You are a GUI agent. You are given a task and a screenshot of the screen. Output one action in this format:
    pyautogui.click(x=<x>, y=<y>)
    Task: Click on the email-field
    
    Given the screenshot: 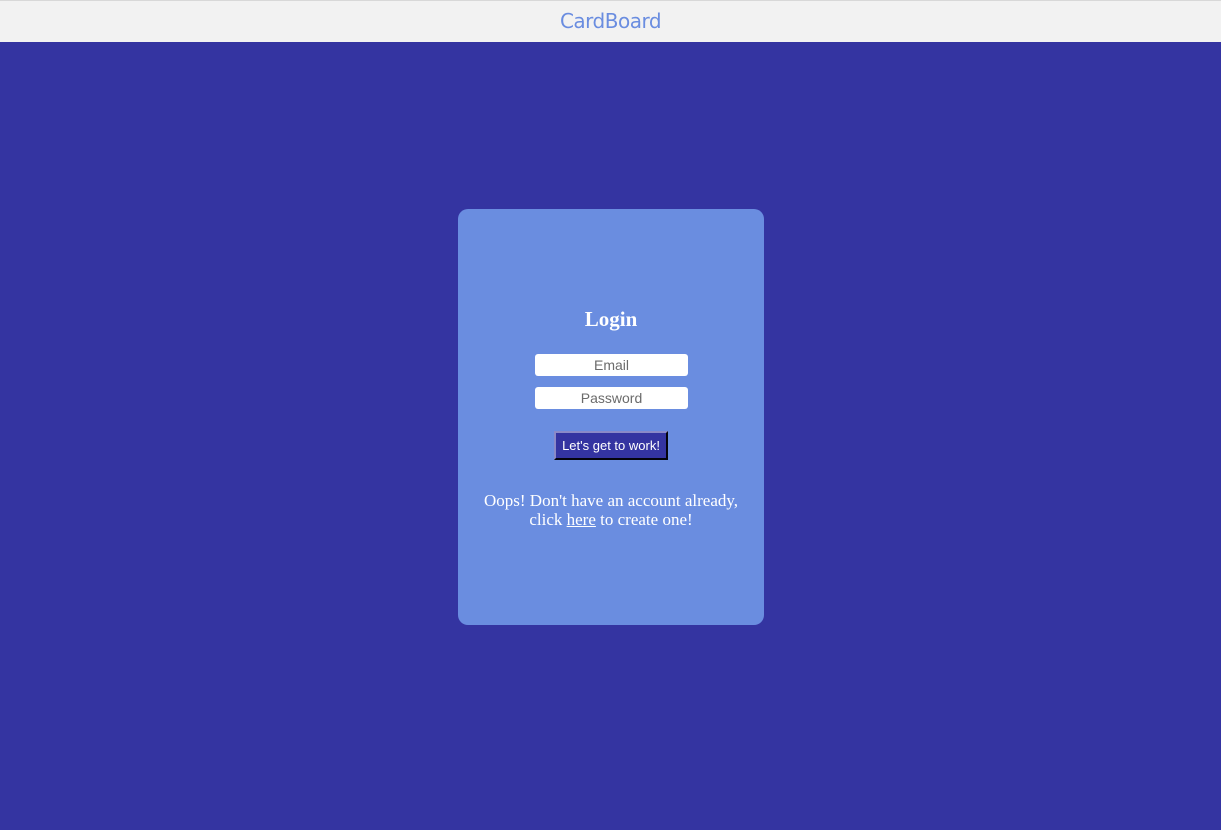 What is the action you would take?
    pyautogui.click(x=611, y=365)
    